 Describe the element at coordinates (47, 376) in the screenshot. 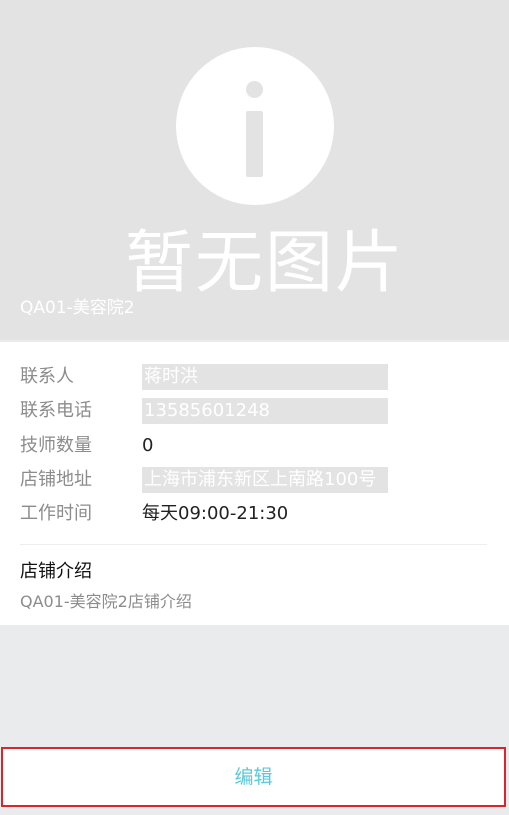

I see `contact-person-label: 联系人` at that location.